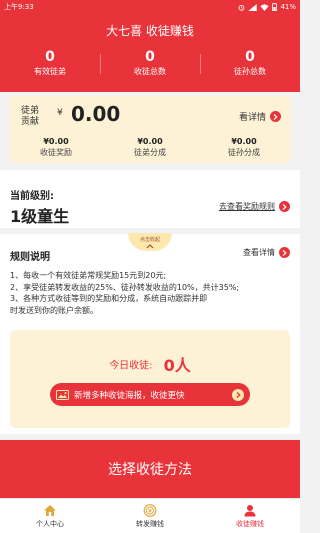 This screenshot has width=320, height=533. I want to click on rules-line: 3、各种方式收徒等到的奖励和分成，系统自动跟踪并即, so click(109, 298).